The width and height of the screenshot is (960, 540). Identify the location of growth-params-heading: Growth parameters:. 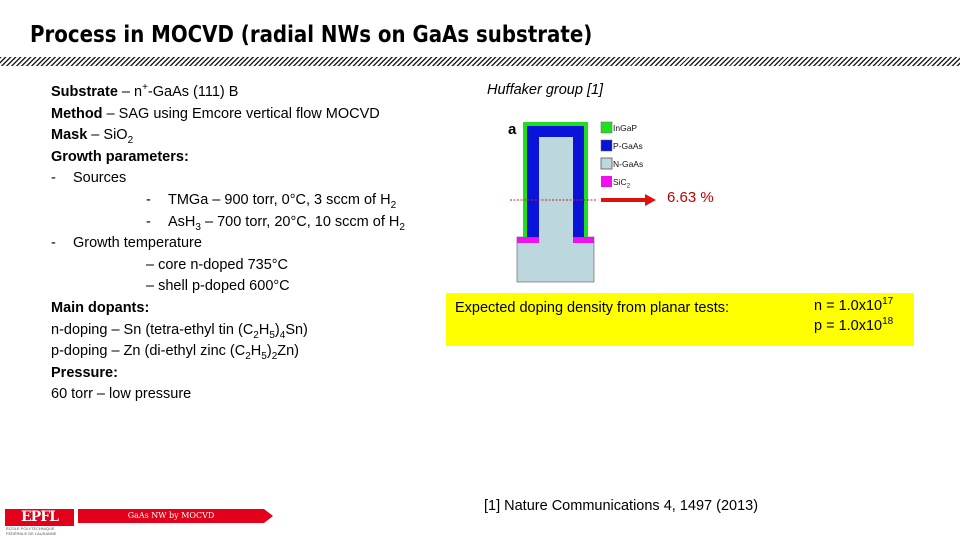
(120, 156).